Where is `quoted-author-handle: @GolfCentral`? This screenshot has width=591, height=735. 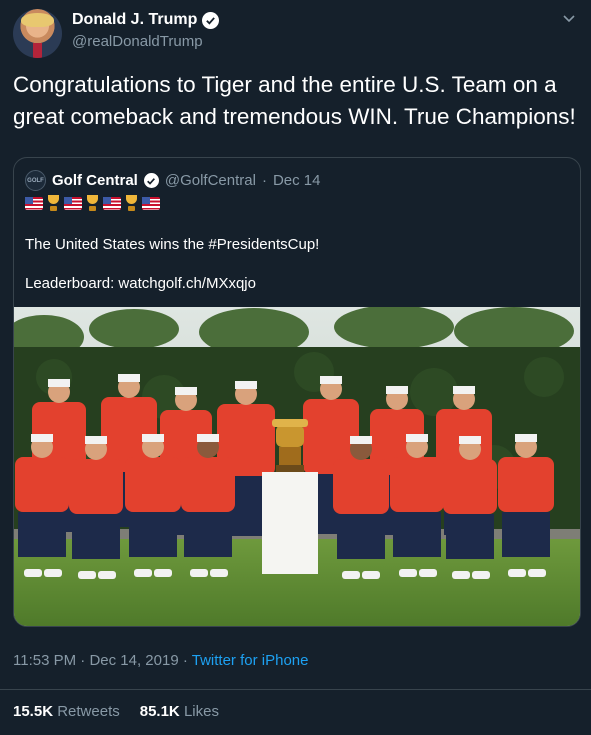
quoted-author-handle: @GolfCentral is located at coordinates (210, 180).